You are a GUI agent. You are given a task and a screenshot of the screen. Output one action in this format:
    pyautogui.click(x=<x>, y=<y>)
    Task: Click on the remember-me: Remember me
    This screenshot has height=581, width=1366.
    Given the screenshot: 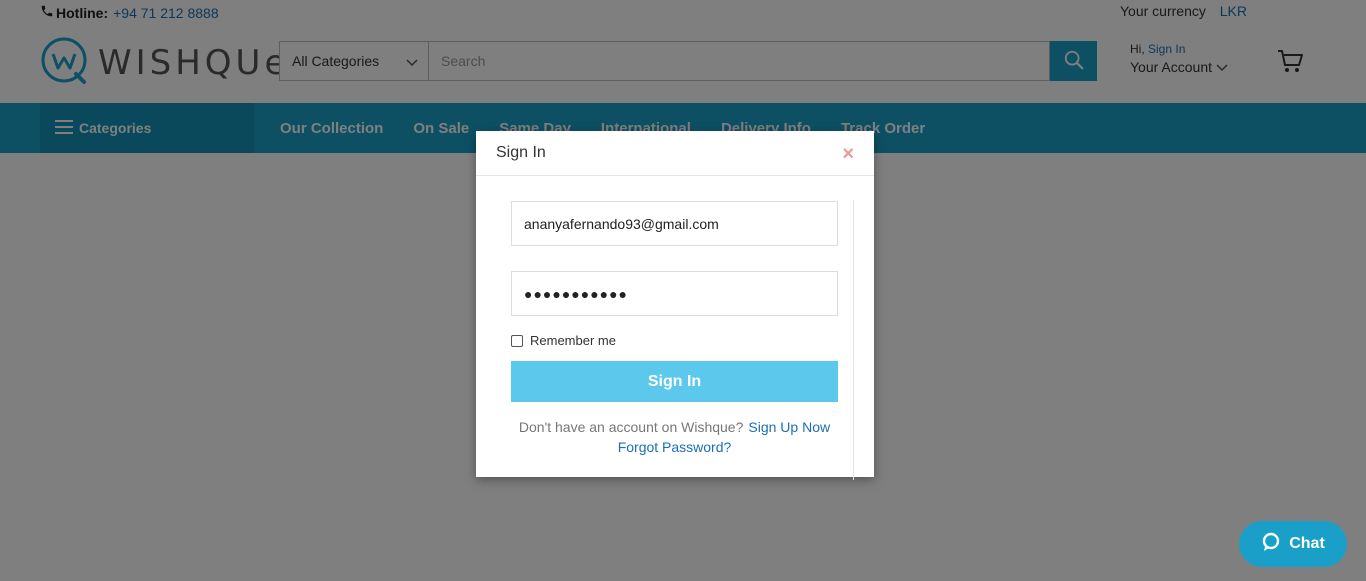 What is the action you would take?
    pyautogui.click(x=563, y=340)
    